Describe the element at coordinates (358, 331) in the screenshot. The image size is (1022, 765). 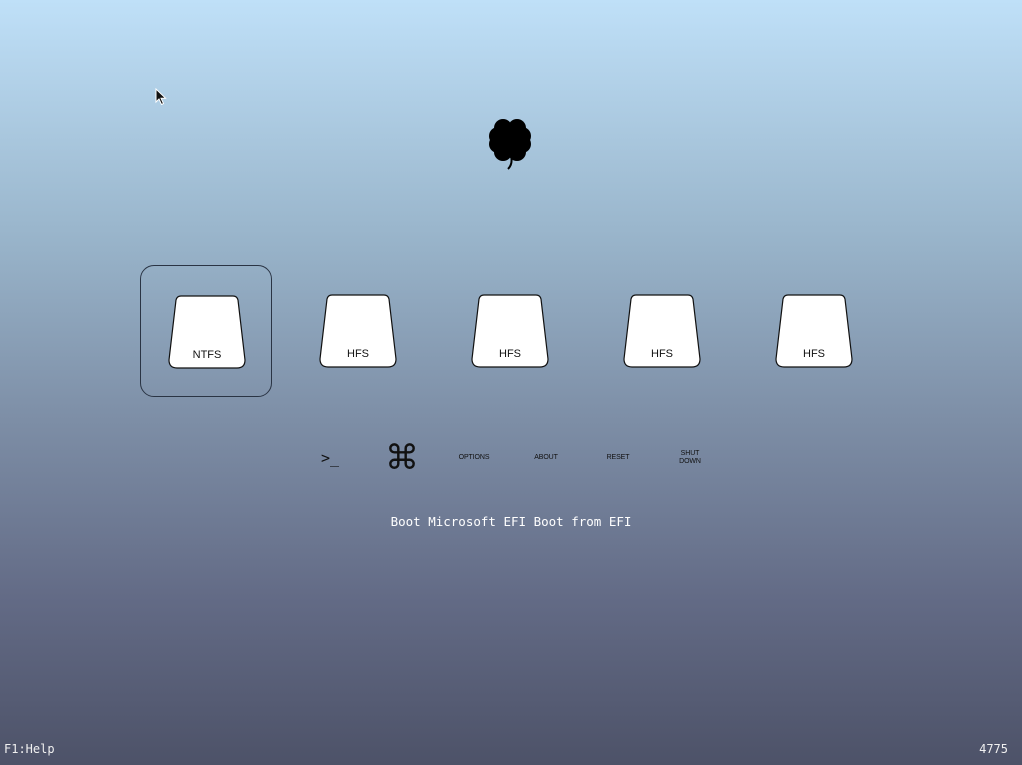
I see `volume-hfs-1: HFS` at that location.